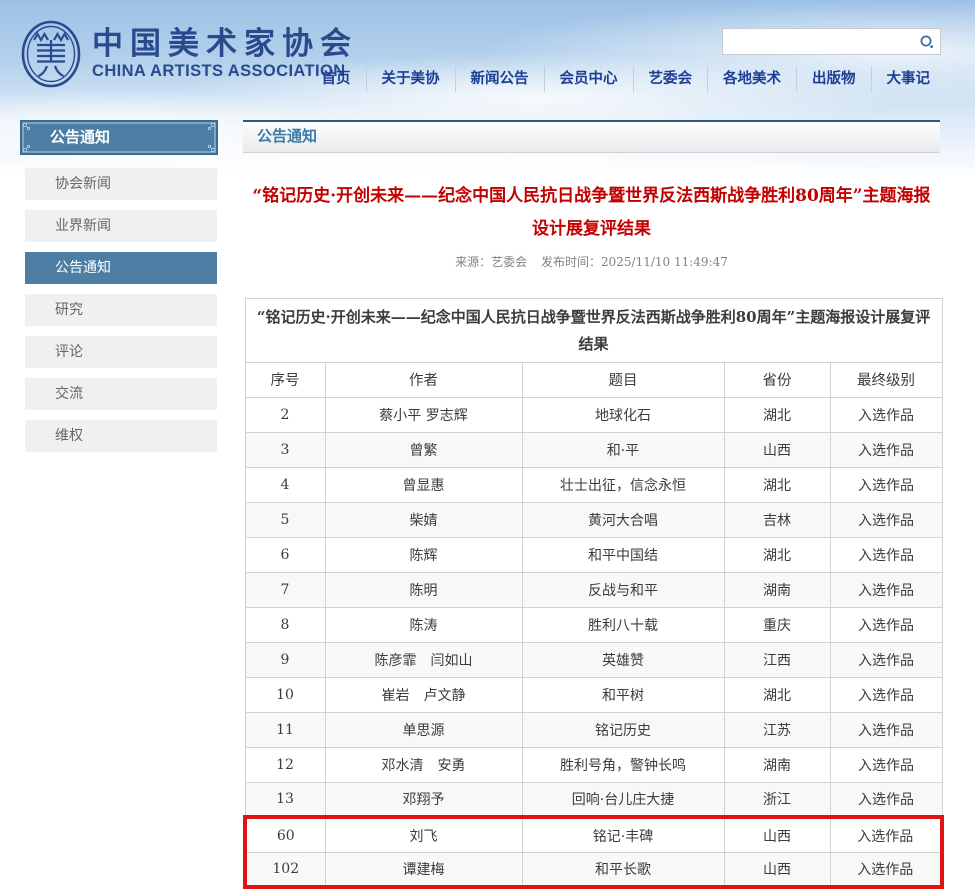  Describe the element at coordinates (423, 379) in the screenshot. I see `table-column-header: 作者` at that location.